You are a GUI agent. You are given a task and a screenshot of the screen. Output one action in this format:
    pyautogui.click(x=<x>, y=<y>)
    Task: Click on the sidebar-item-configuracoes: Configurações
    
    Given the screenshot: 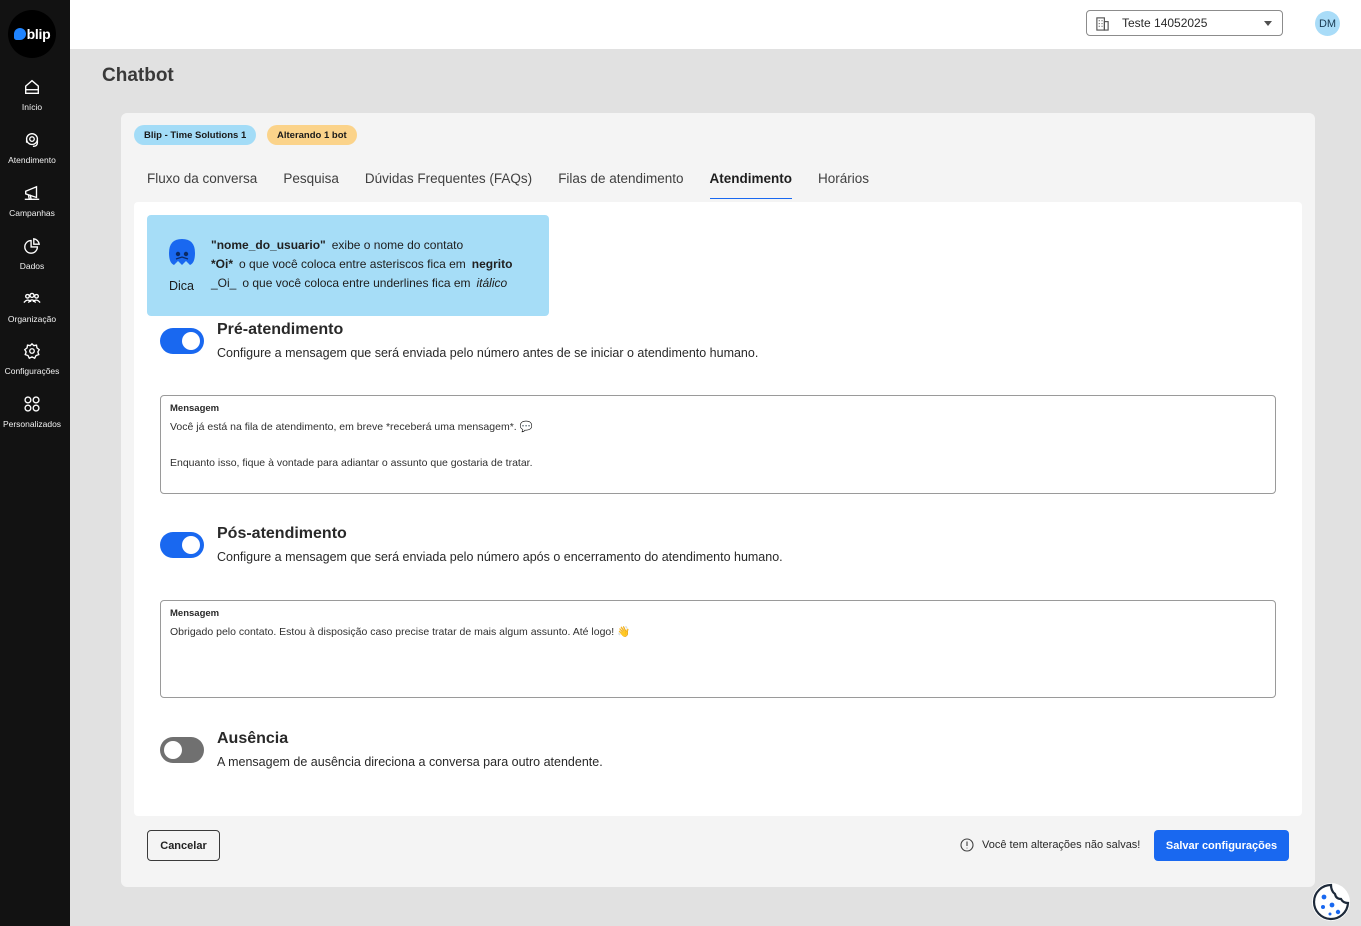 What is the action you would take?
    pyautogui.click(x=32, y=365)
    